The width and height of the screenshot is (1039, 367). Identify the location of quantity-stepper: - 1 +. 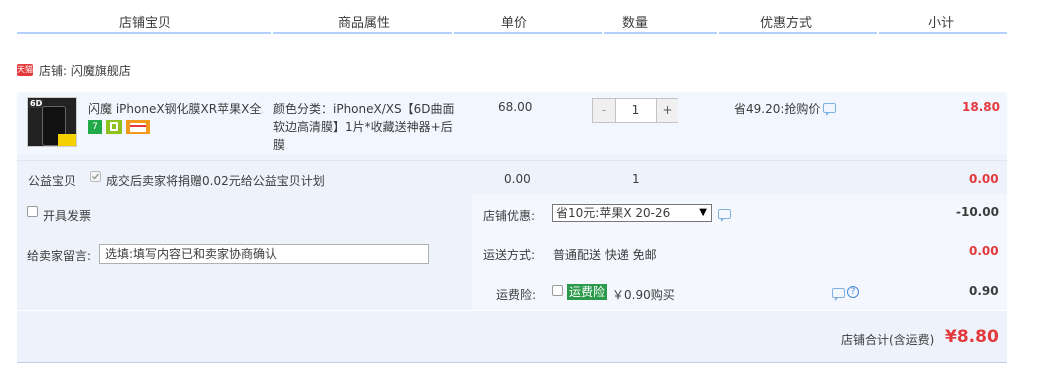
(635, 110).